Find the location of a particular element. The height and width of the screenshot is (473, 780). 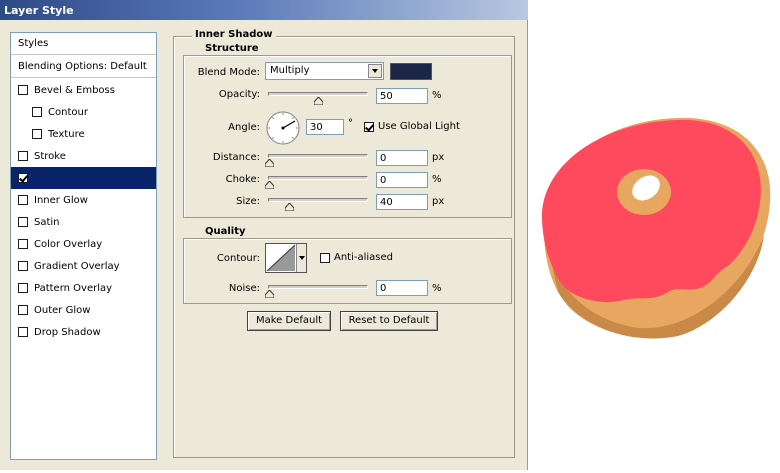

angle-field: 30 is located at coordinates (325, 127).